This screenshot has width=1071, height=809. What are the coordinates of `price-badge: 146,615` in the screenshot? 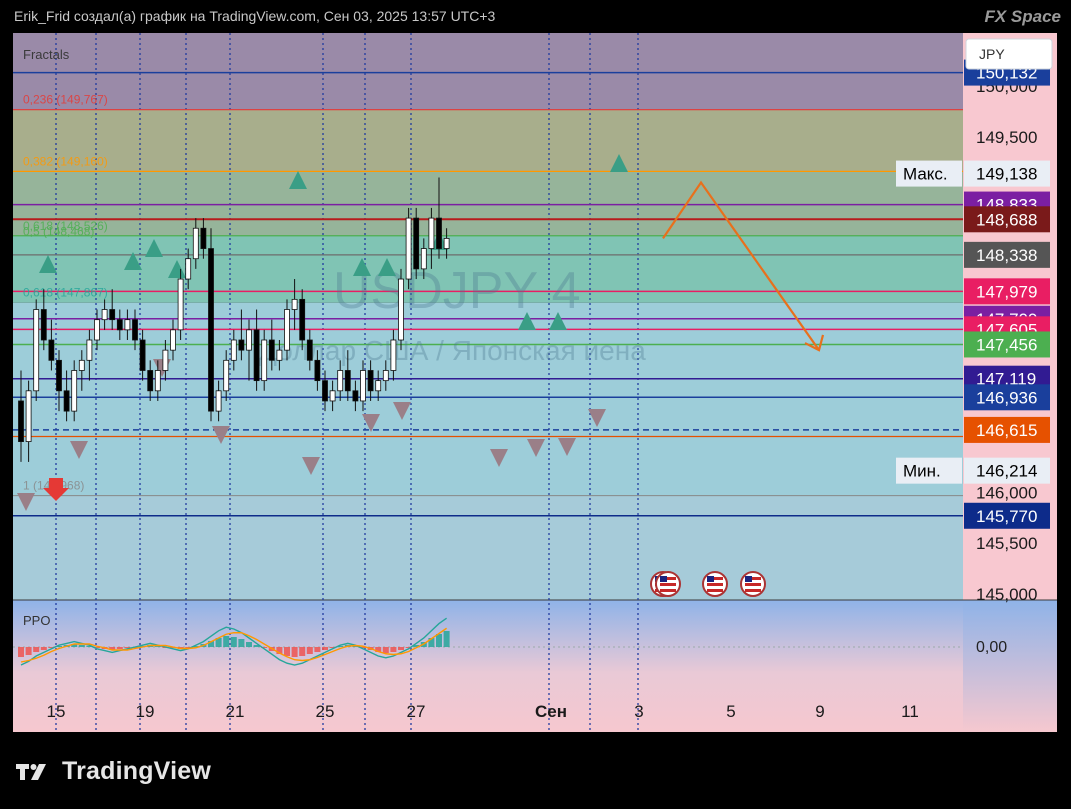 It's located at (1007, 429).